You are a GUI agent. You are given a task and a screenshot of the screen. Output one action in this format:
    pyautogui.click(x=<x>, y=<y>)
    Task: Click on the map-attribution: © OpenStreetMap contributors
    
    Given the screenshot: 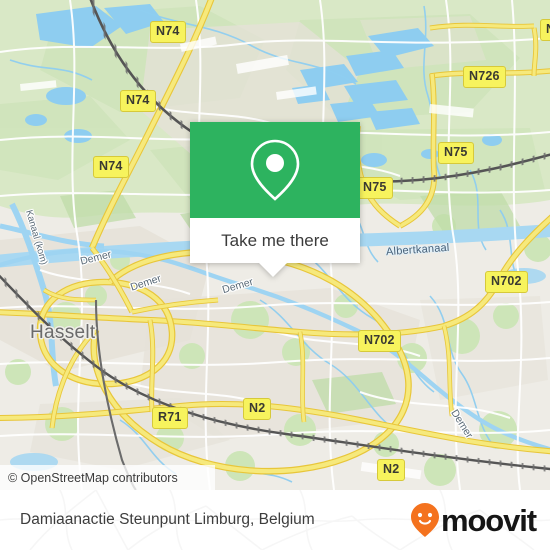 What is the action you would take?
    pyautogui.click(x=107, y=477)
    